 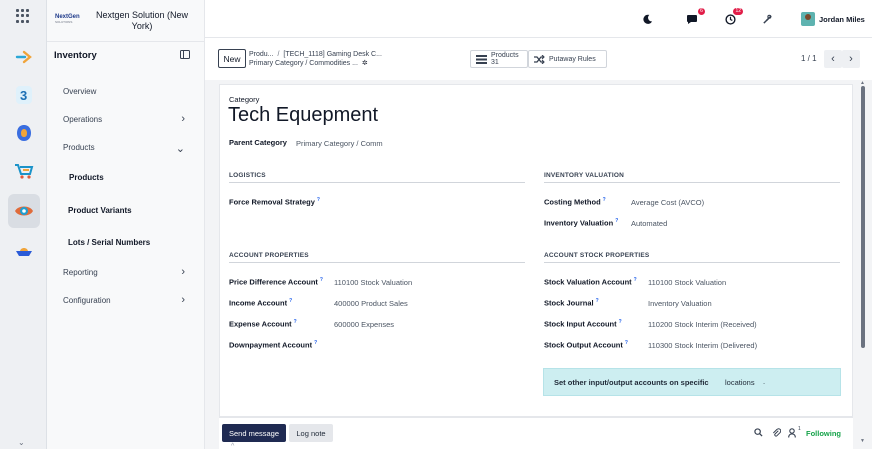 What do you see at coordinates (311, 433) in the screenshot?
I see `log-note-button: Log note` at bounding box center [311, 433].